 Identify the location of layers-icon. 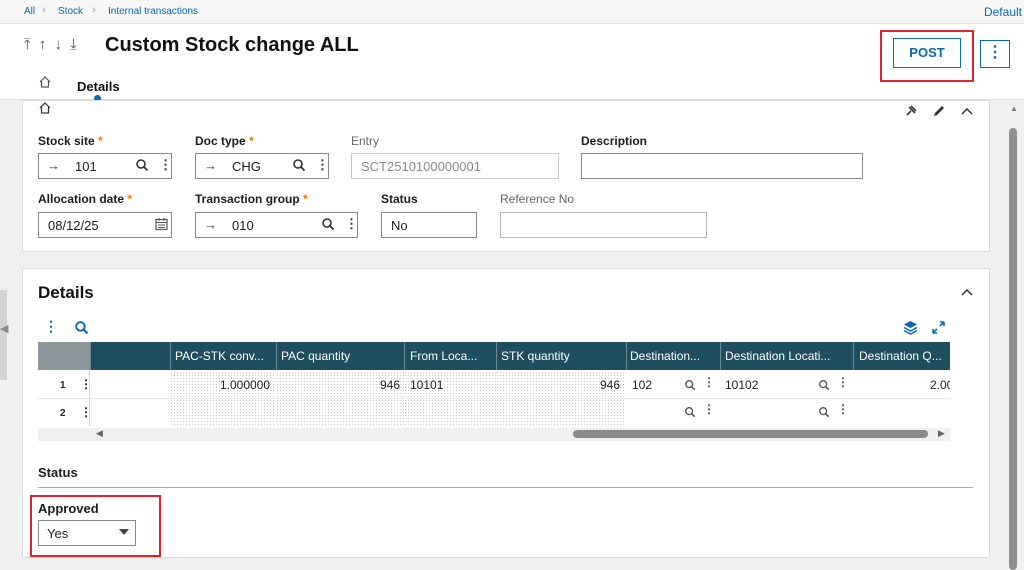
(910, 330).